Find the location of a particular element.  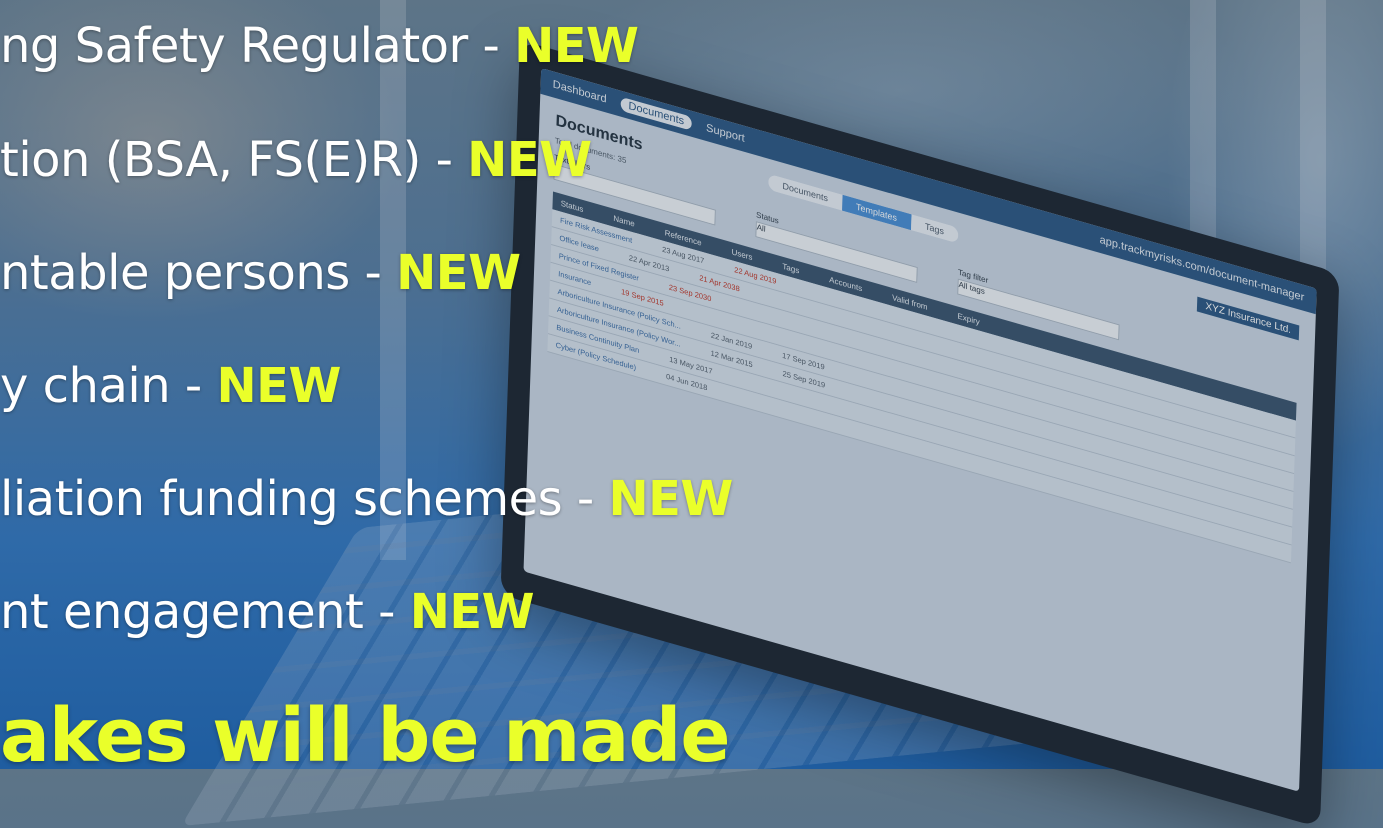

bullet-line: tion (BSA, FS(E)R) - NEW is located at coordinates (296, 160).